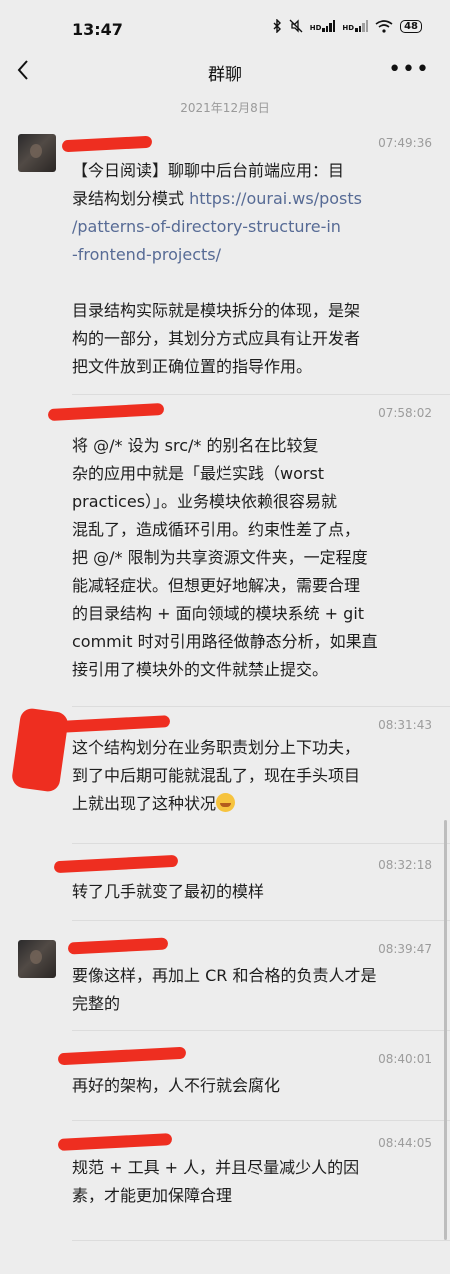  I want to click on message-time: 08:44:05, so click(405, 1143).